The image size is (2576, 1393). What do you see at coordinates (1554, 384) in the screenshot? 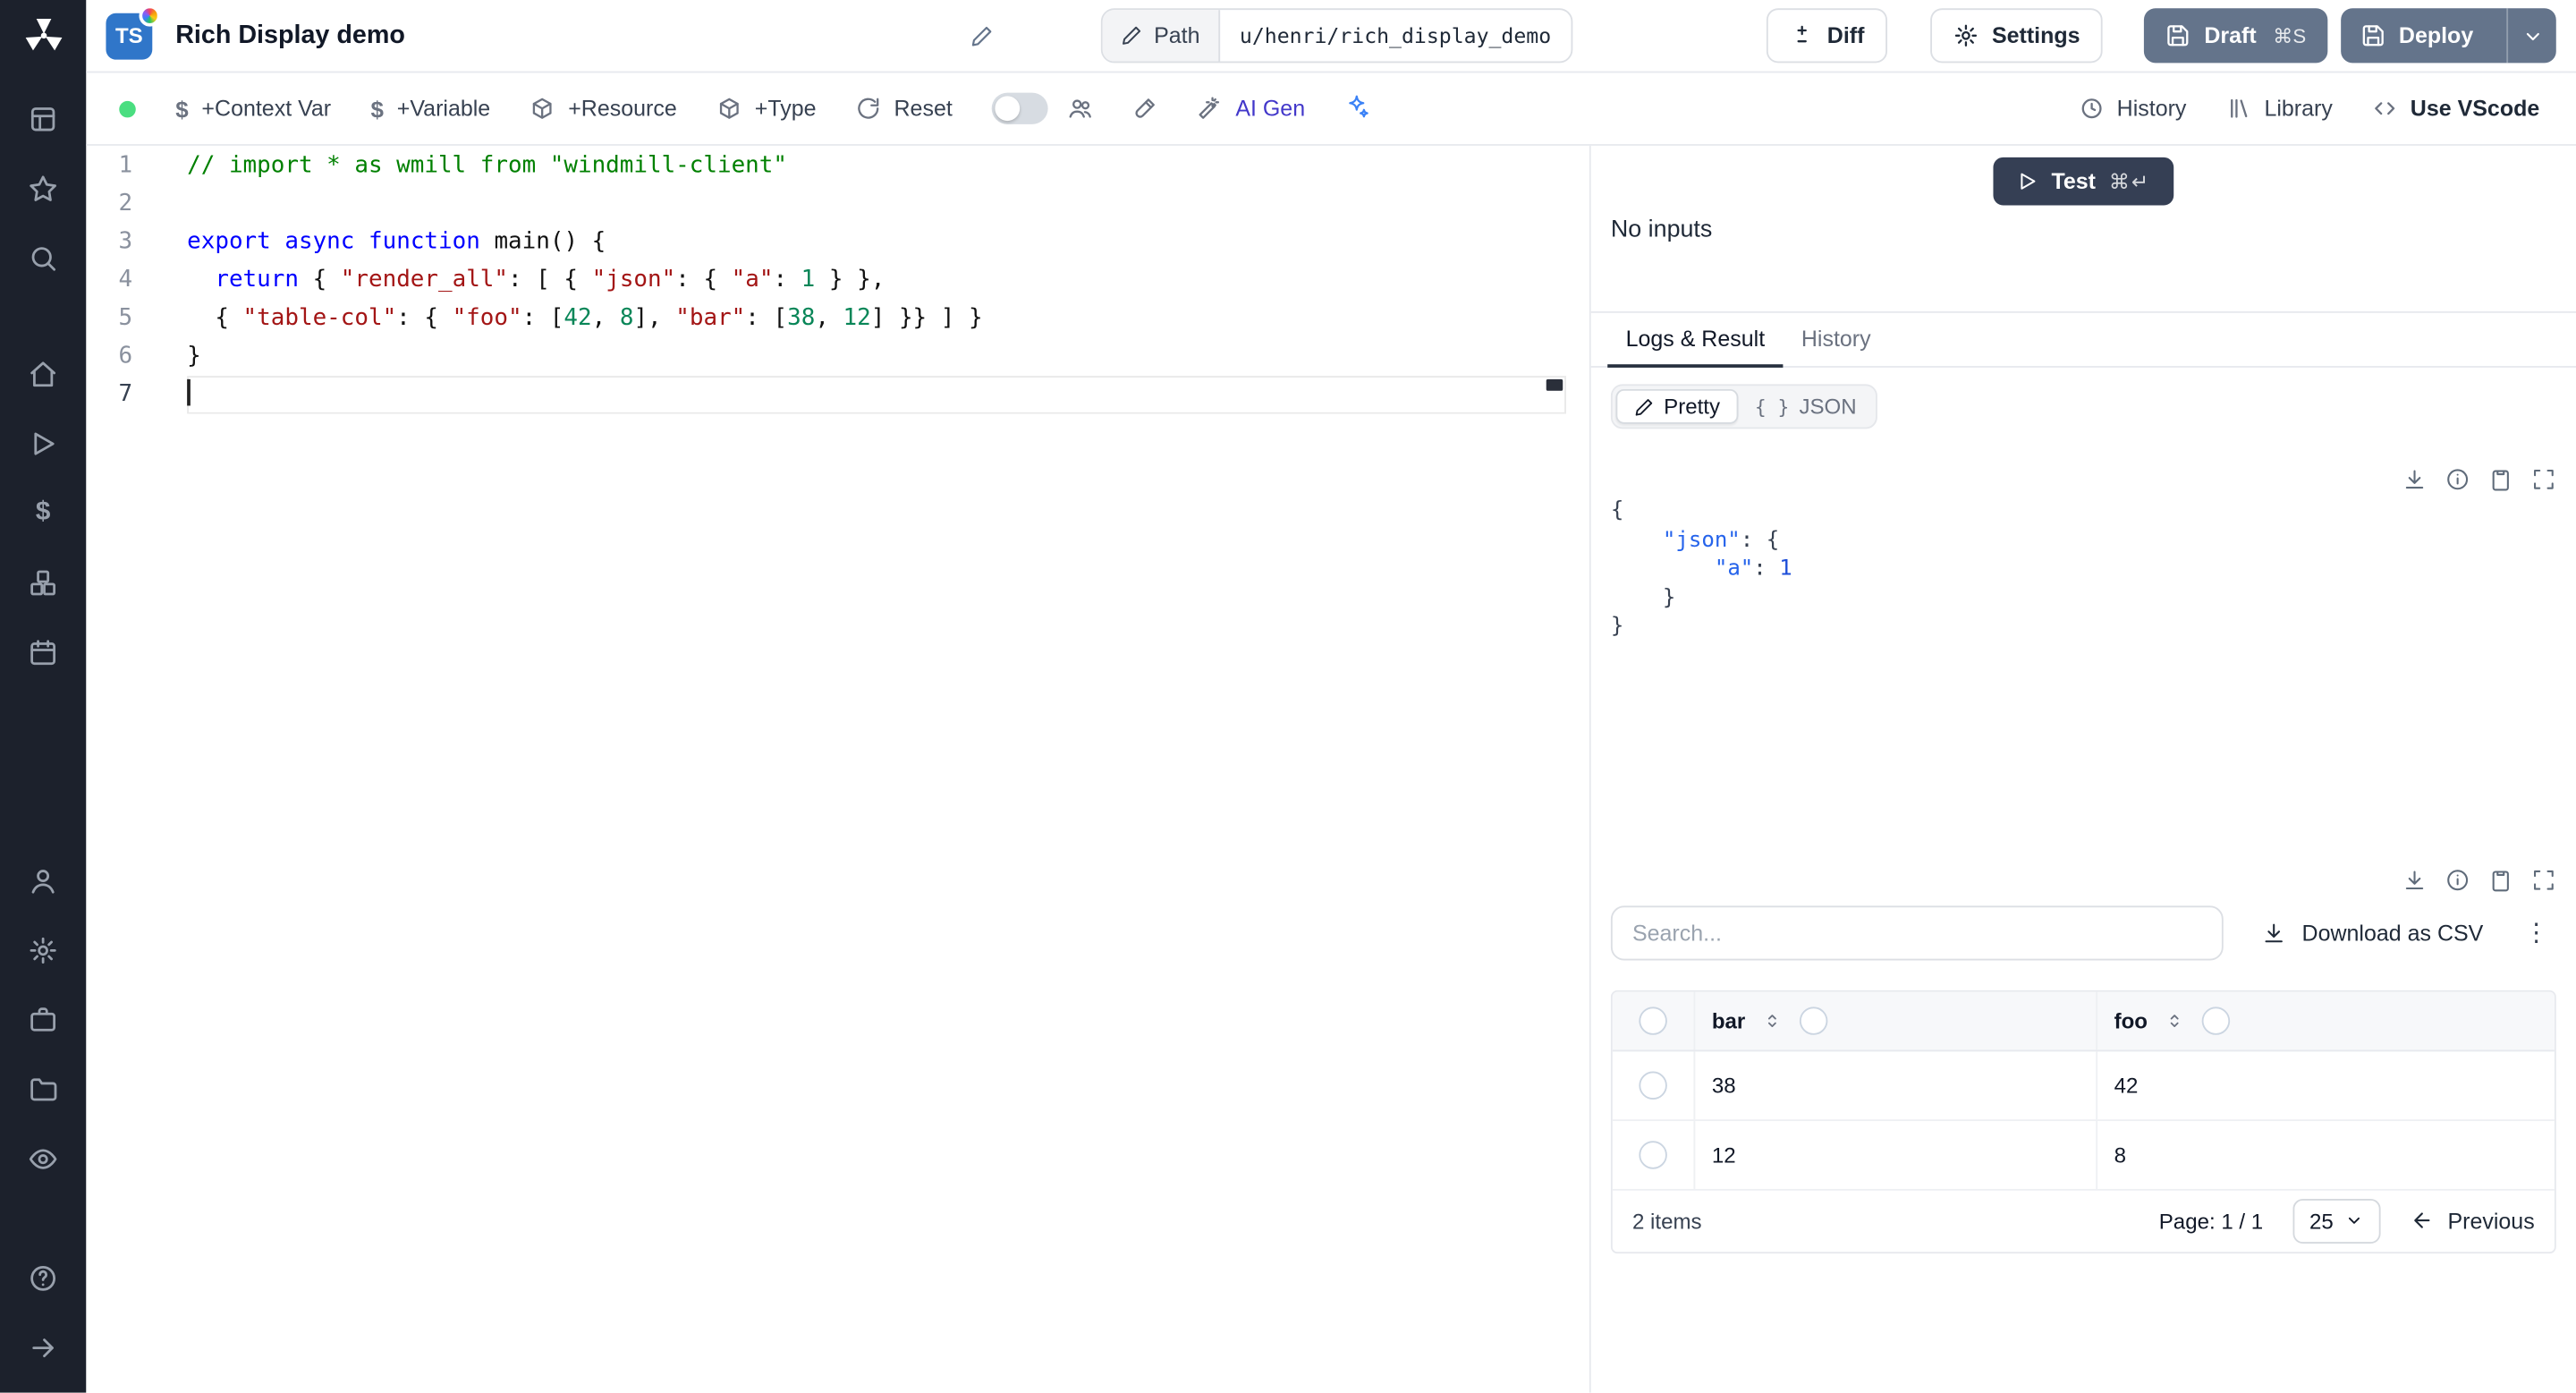
I see `overview-ruler-cursor` at bounding box center [1554, 384].